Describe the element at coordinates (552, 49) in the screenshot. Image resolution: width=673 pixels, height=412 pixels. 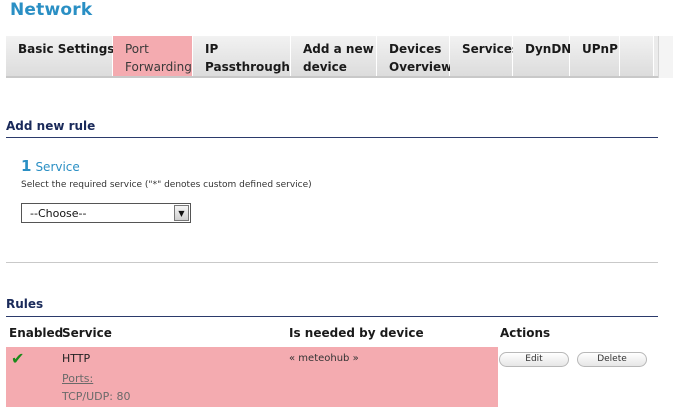
I see `tab-label: DynDNS` at that location.